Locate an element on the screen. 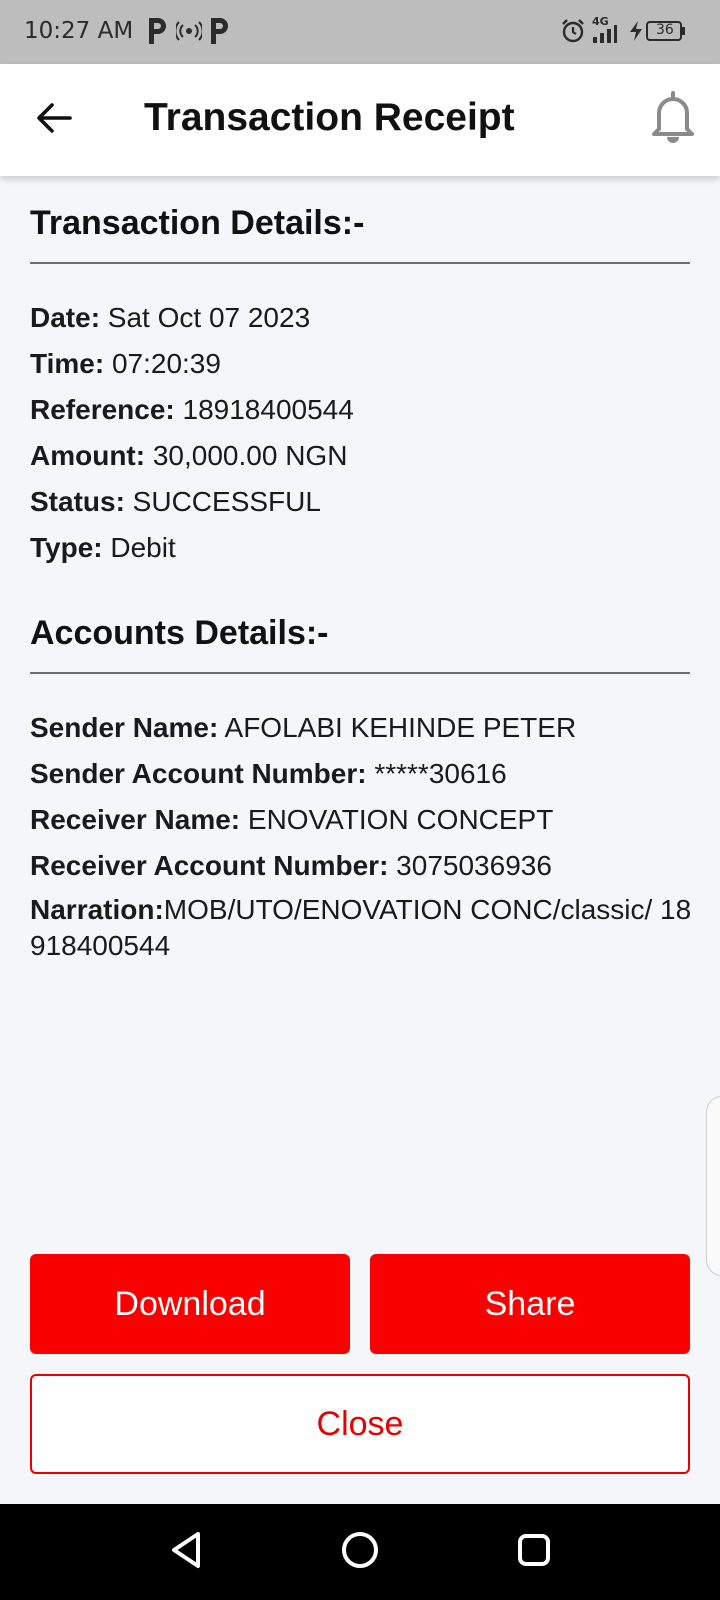 This screenshot has width=720, height=1600. field-value: ENOVATION CONCEPT is located at coordinates (397, 819).